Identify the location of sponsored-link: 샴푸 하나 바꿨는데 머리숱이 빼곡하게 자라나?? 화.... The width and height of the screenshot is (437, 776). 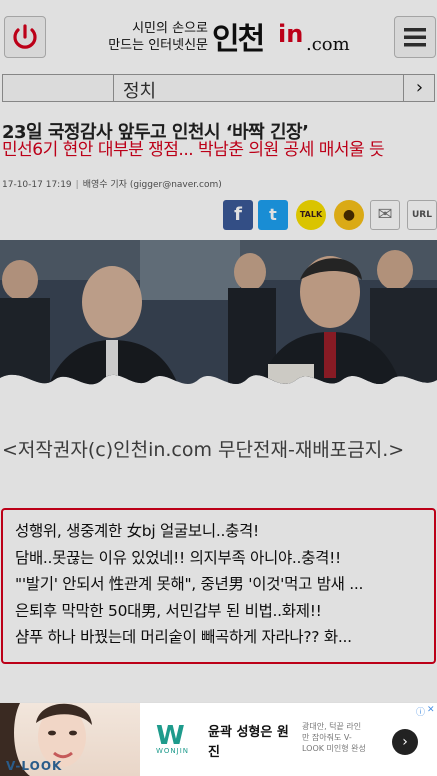
(220, 636).